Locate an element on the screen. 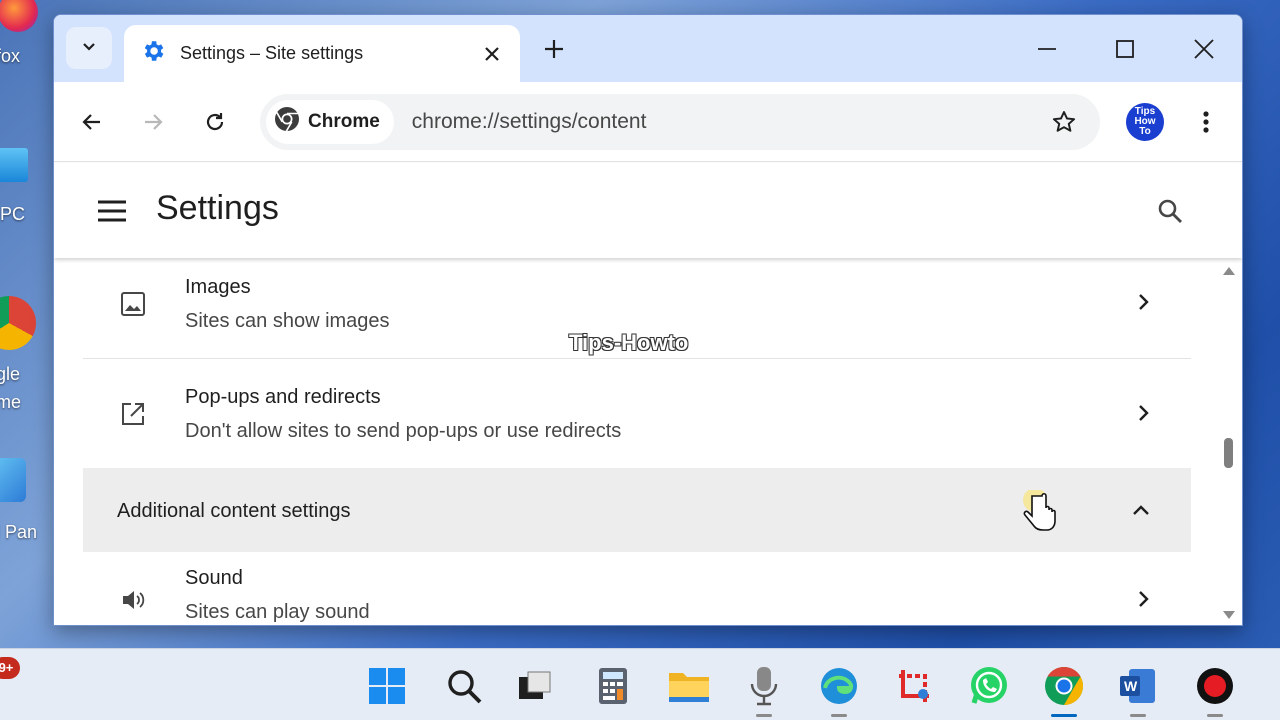 The image size is (1280, 720). forward-button is located at coordinates (153, 122).